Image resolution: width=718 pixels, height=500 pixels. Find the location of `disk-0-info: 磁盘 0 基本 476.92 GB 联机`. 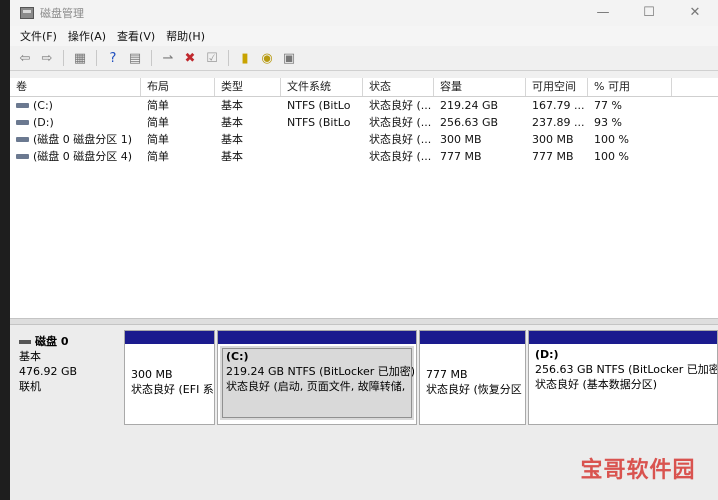

disk-0-info: 磁盘 0 基本 476.92 GB 联机 is located at coordinates (67, 377).